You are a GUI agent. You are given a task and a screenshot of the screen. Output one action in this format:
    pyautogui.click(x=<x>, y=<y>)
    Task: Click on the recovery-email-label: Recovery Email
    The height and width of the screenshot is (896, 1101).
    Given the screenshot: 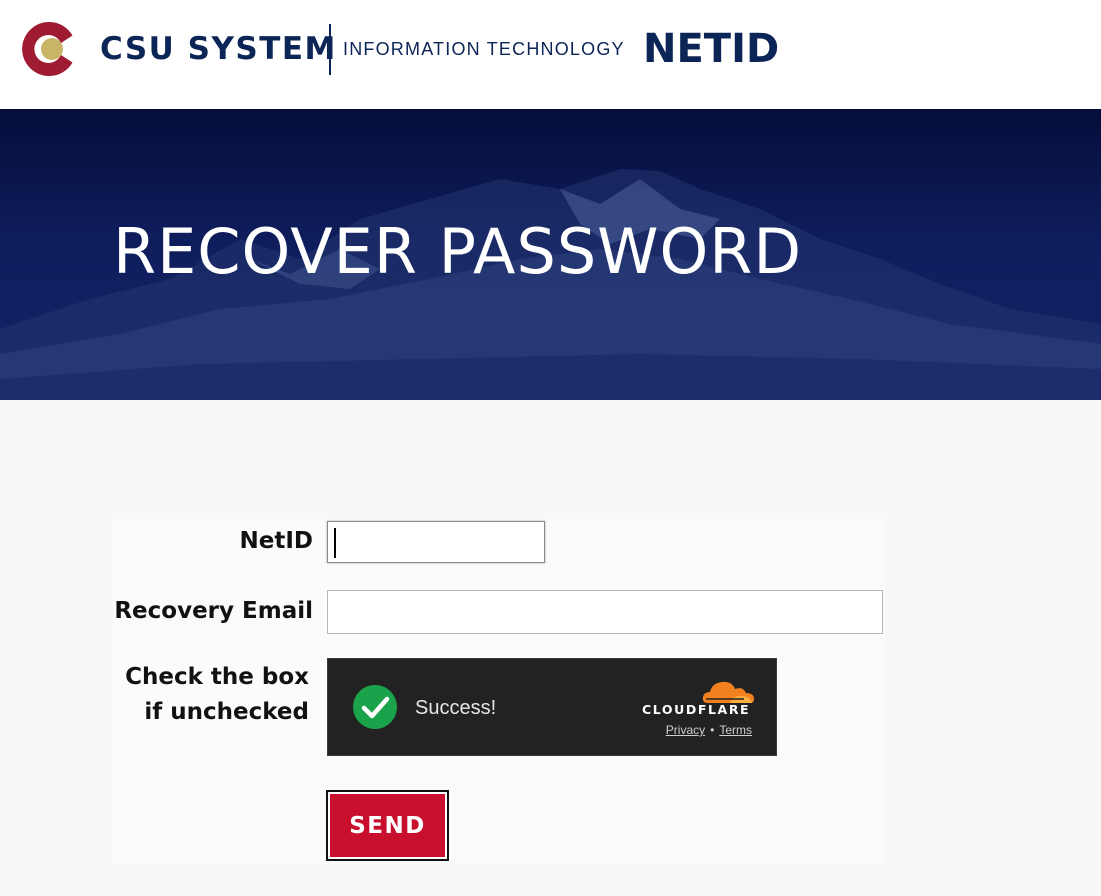 What is the action you would take?
    pyautogui.click(x=213, y=611)
    